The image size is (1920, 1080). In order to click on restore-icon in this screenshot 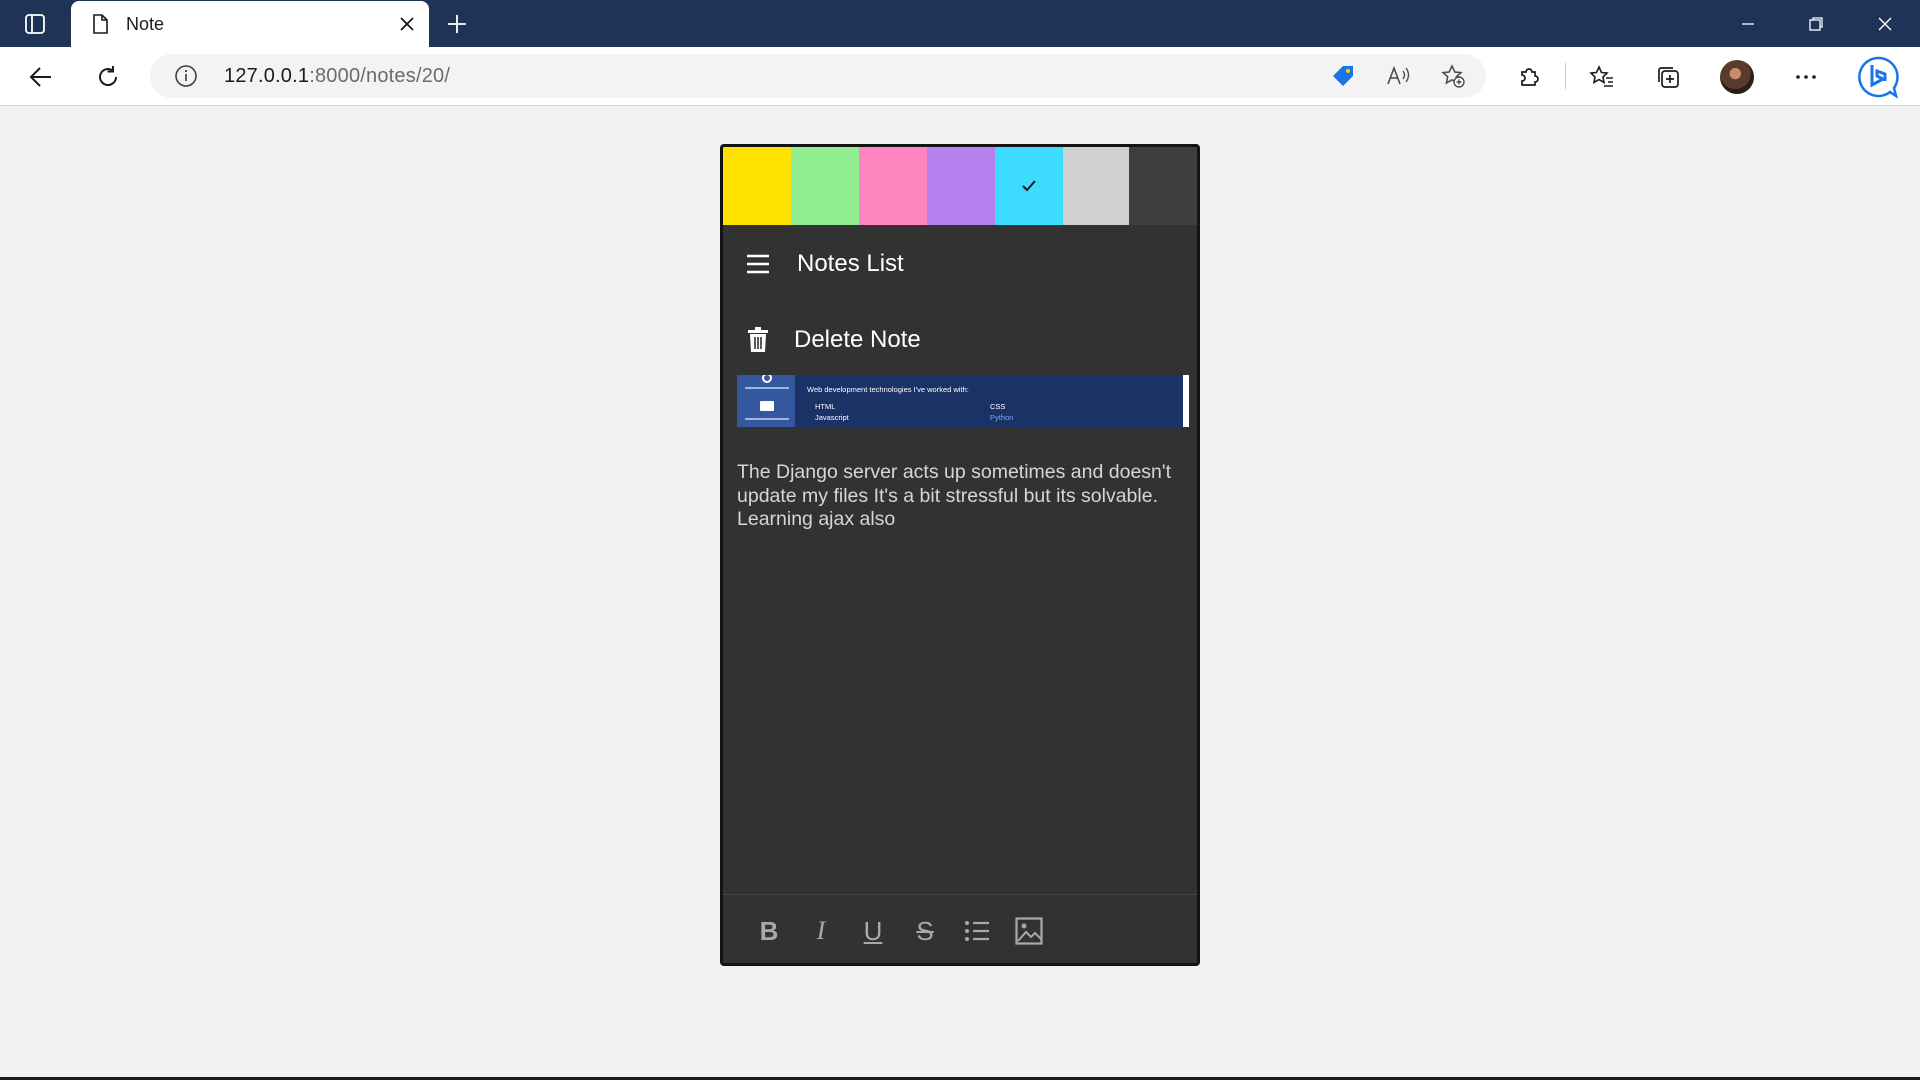, I will do `click(1816, 23)`.